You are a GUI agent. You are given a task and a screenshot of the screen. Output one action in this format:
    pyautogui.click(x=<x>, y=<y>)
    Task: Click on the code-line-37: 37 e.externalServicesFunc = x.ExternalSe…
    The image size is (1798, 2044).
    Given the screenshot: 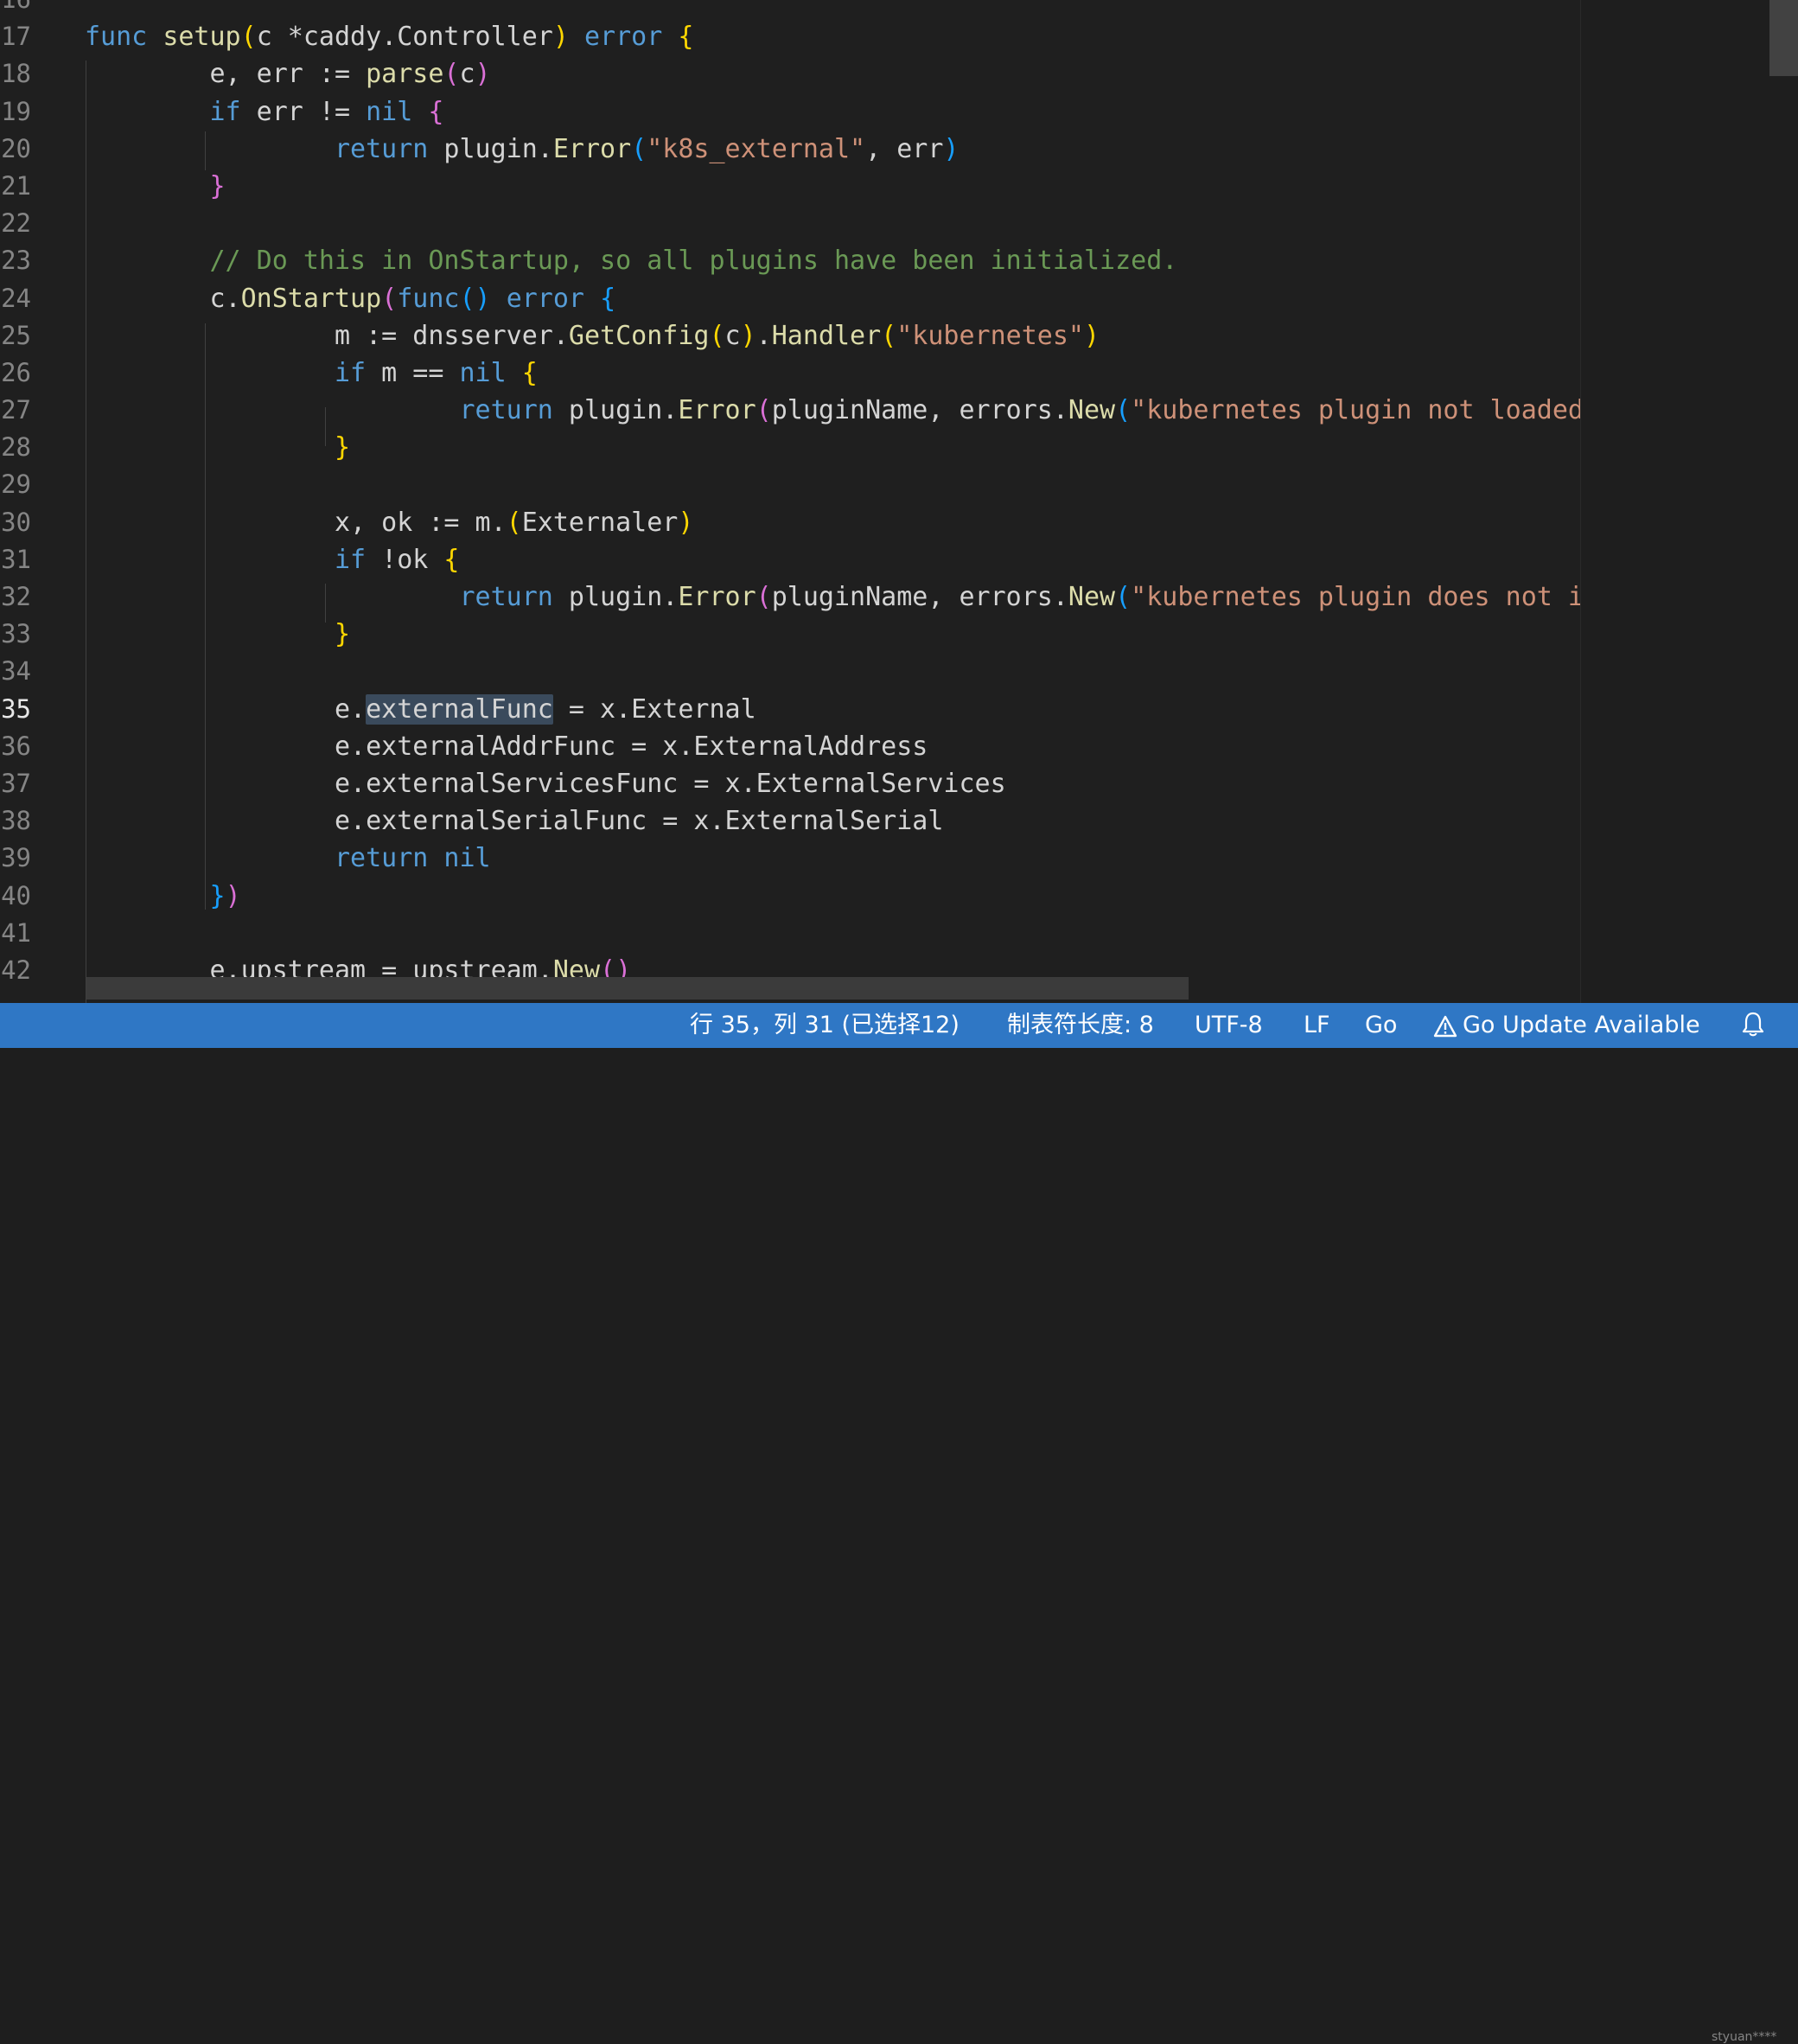 What is the action you would take?
    pyautogui.click(x=790, y=783)
    